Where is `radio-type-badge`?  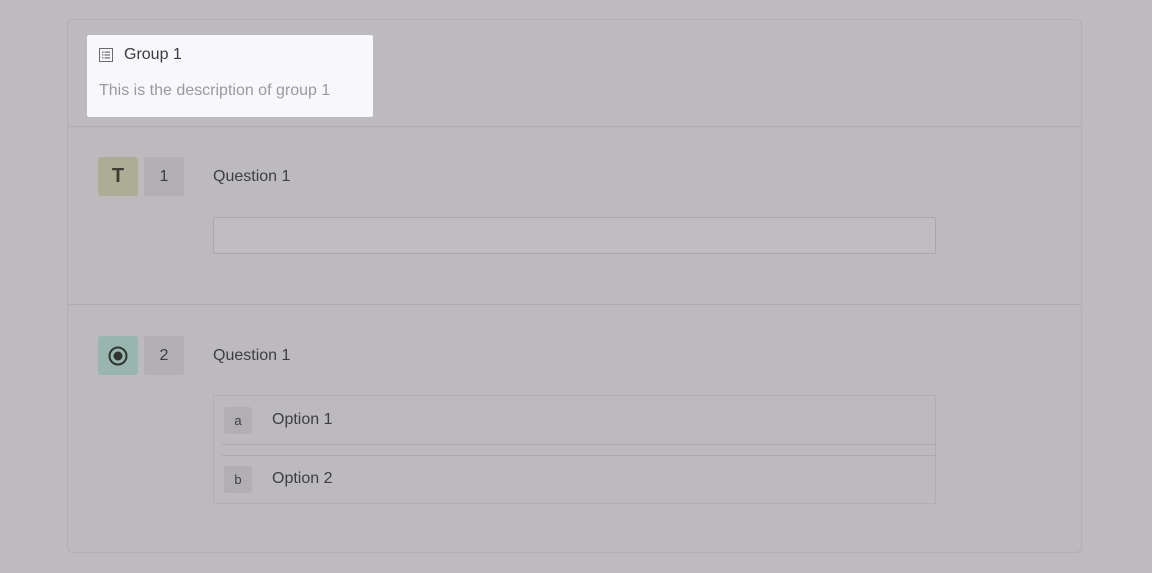
radio-type-badge is located at coordinates (118, 355).